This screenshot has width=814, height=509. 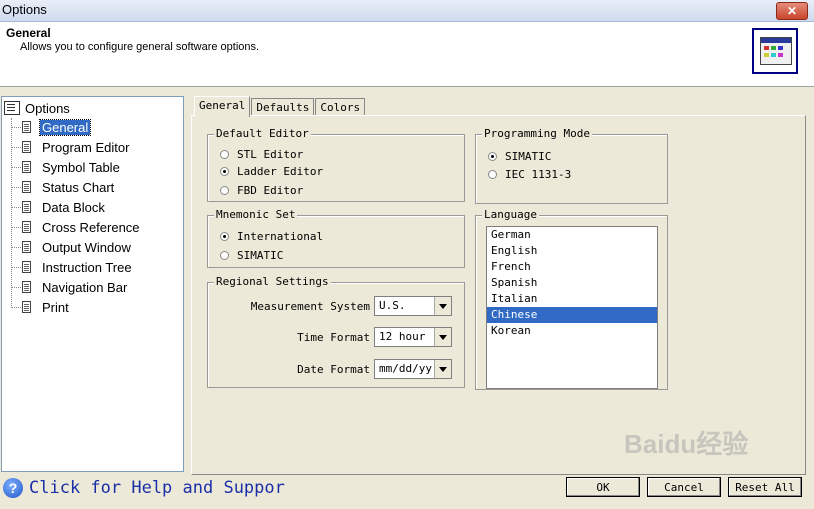 I want to click on tree-item-output-window: Output Window, so click(x=72, y=247).